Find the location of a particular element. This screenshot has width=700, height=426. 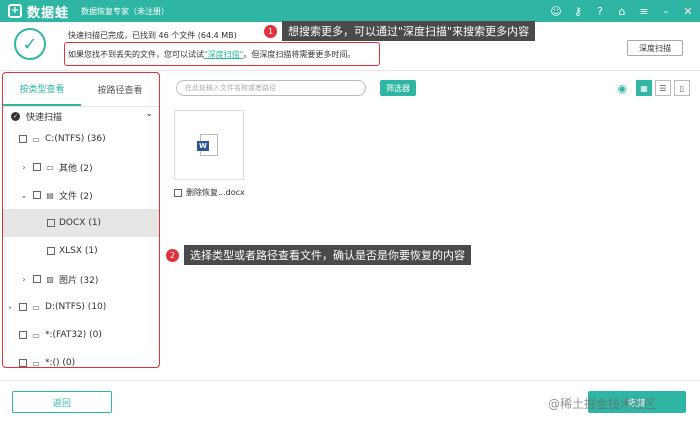

file-thumbnail: W is located at coordinates (209, 145).